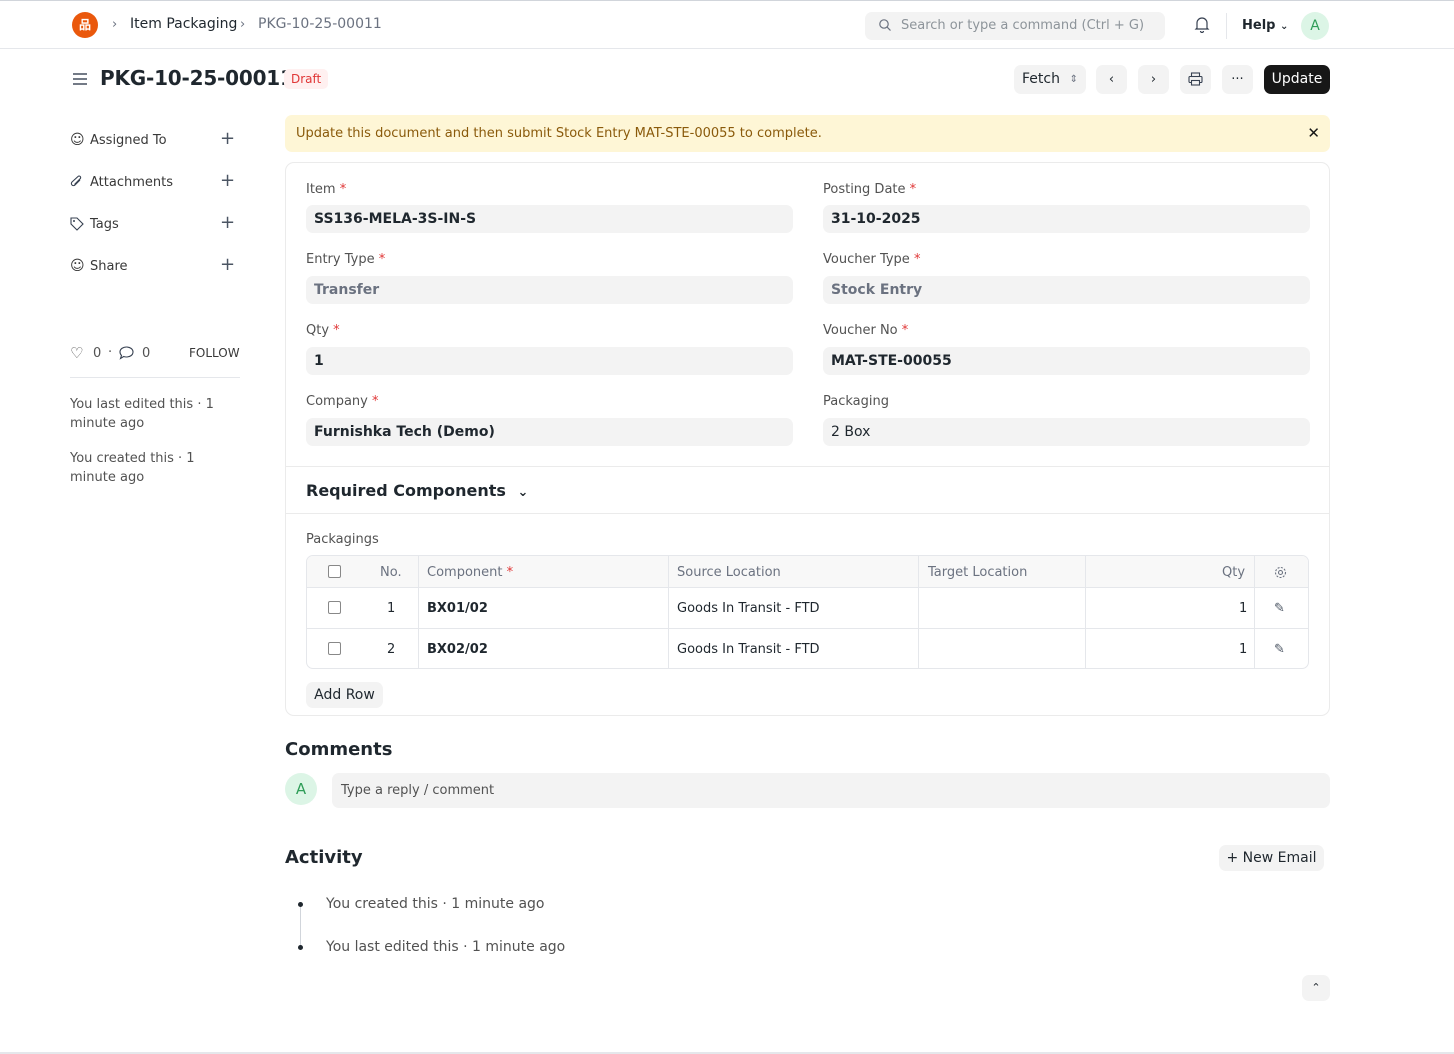 The width and height of the screenshot is (1454, 1054). Describe the element at coordinates (866, 330) in the screenshot. I see `voucher-no-label: Voucher No *` at that location.